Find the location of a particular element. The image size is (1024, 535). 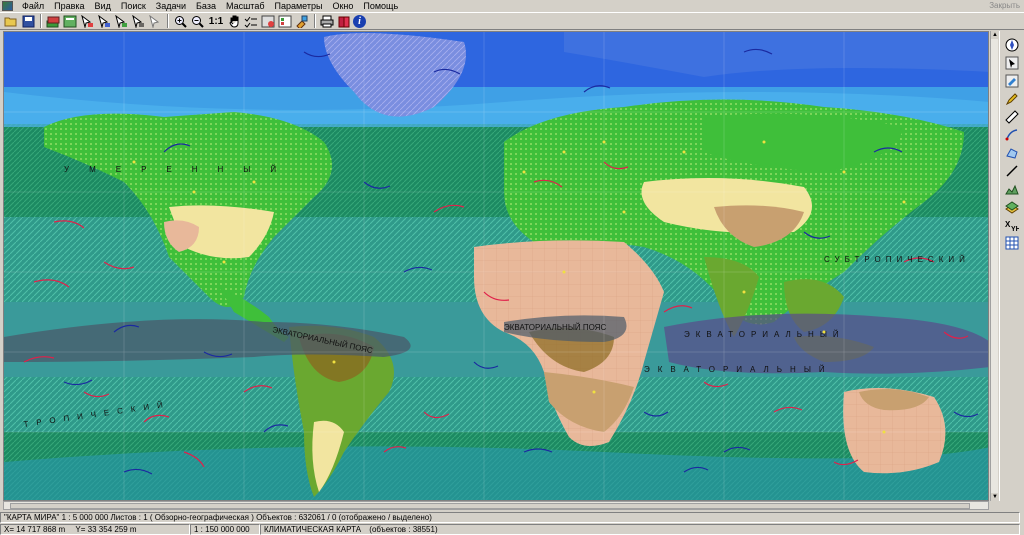

measure-area-icon is located at coordinates (1012, 153).